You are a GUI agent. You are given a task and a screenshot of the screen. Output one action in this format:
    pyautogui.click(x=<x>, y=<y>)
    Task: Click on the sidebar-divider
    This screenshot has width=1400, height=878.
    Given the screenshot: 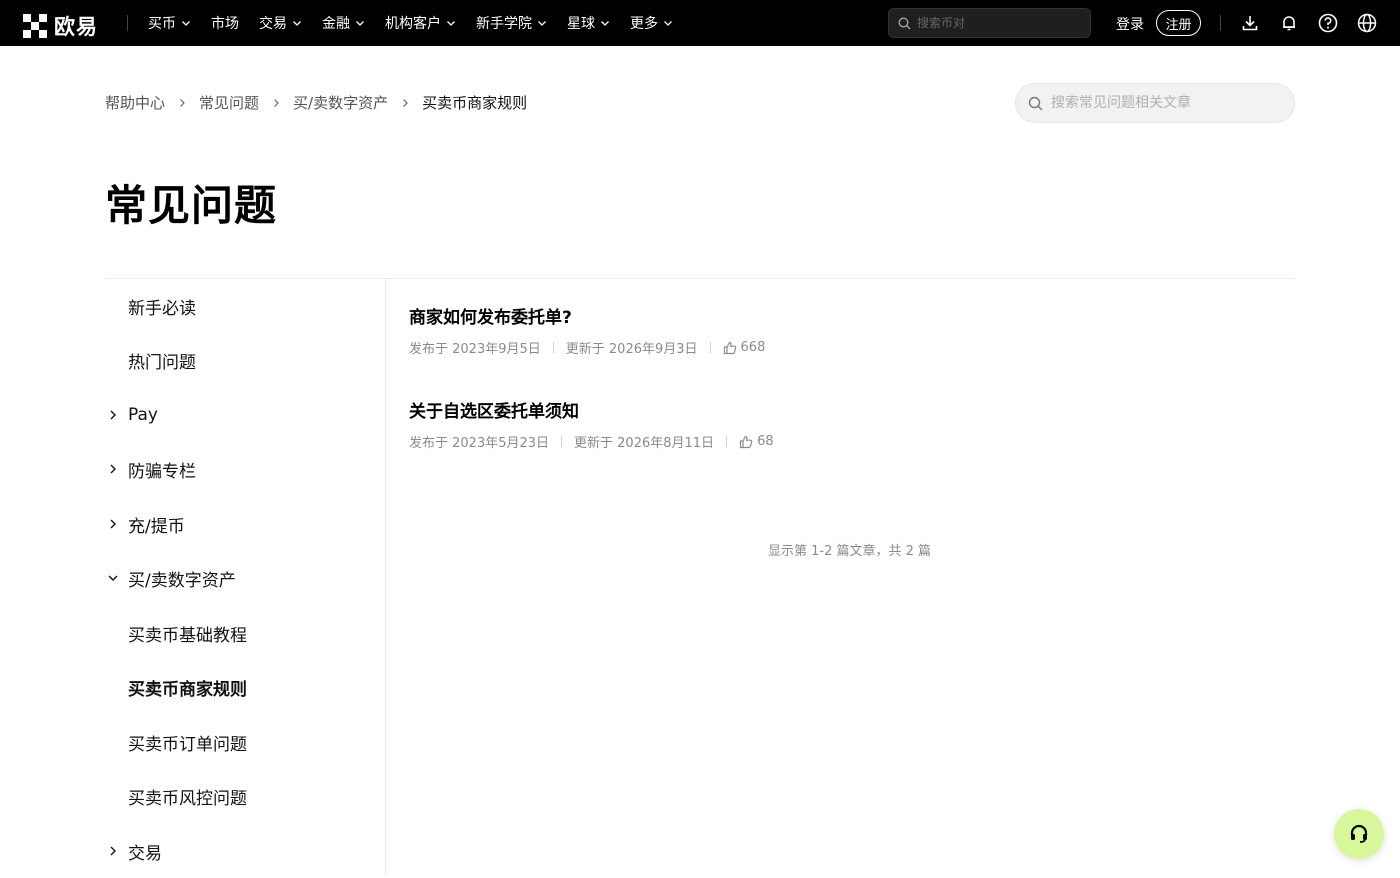 What is the action you would take?
    pyautogui.click(x=385, y=577)
    